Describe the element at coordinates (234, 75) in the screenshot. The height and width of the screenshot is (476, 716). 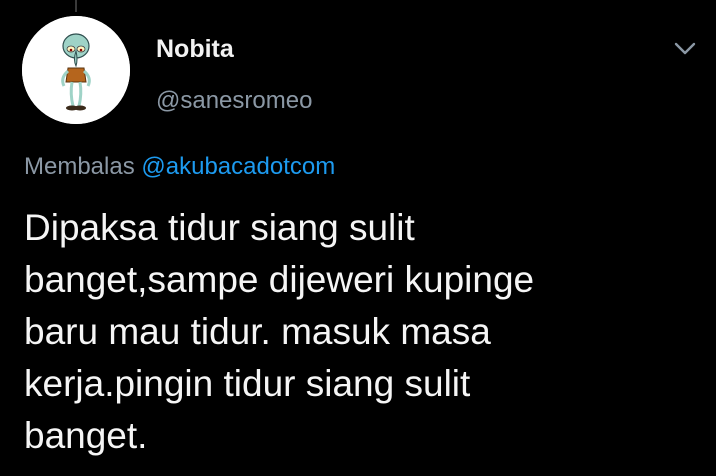
I see `author-block: Nobita @sanesromeo` at that location.